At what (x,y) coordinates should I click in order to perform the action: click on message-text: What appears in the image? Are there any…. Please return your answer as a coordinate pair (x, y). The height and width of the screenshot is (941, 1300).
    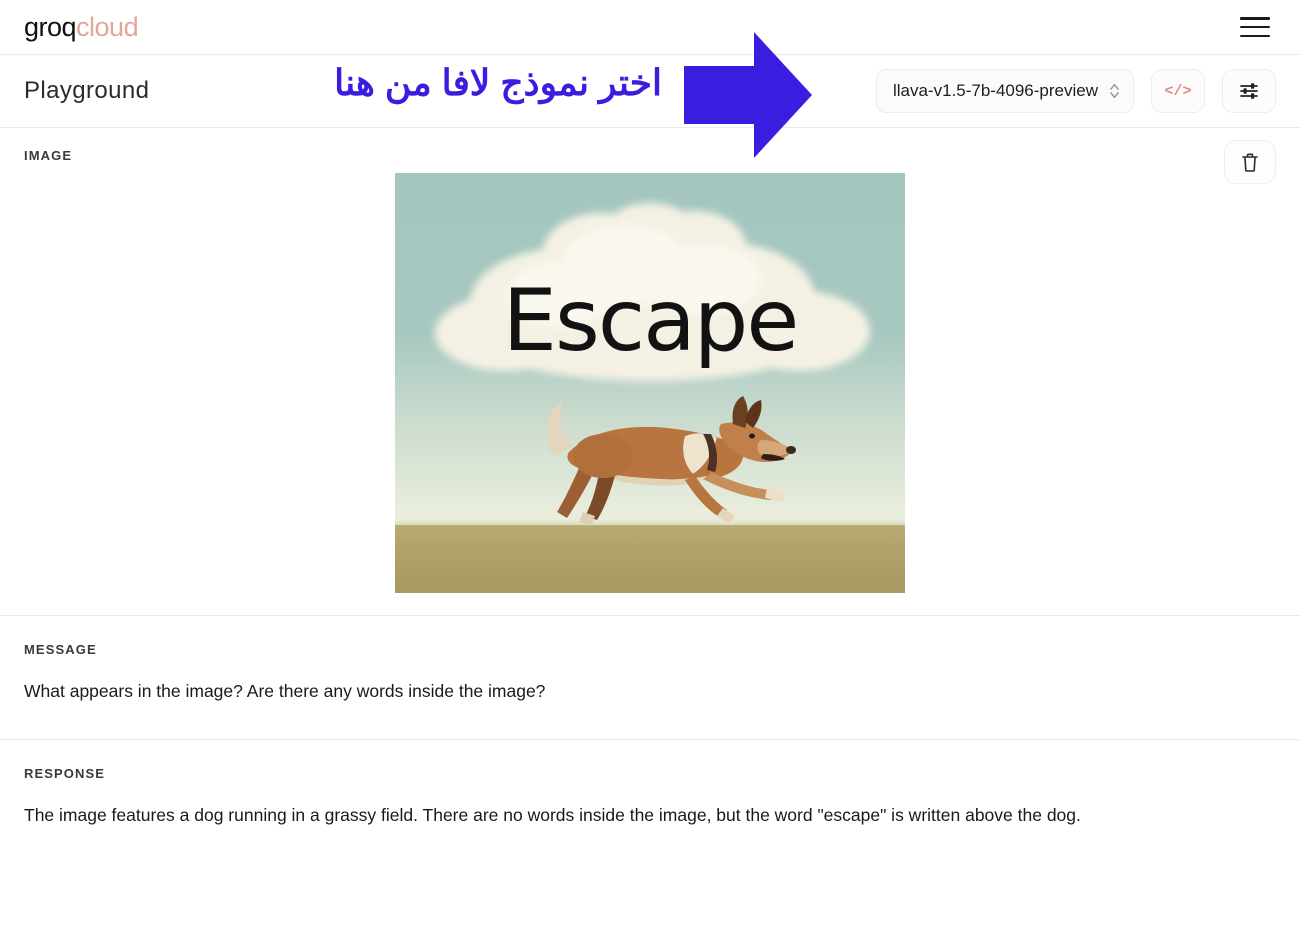
    Looking at the image, I should click on (639, 691).